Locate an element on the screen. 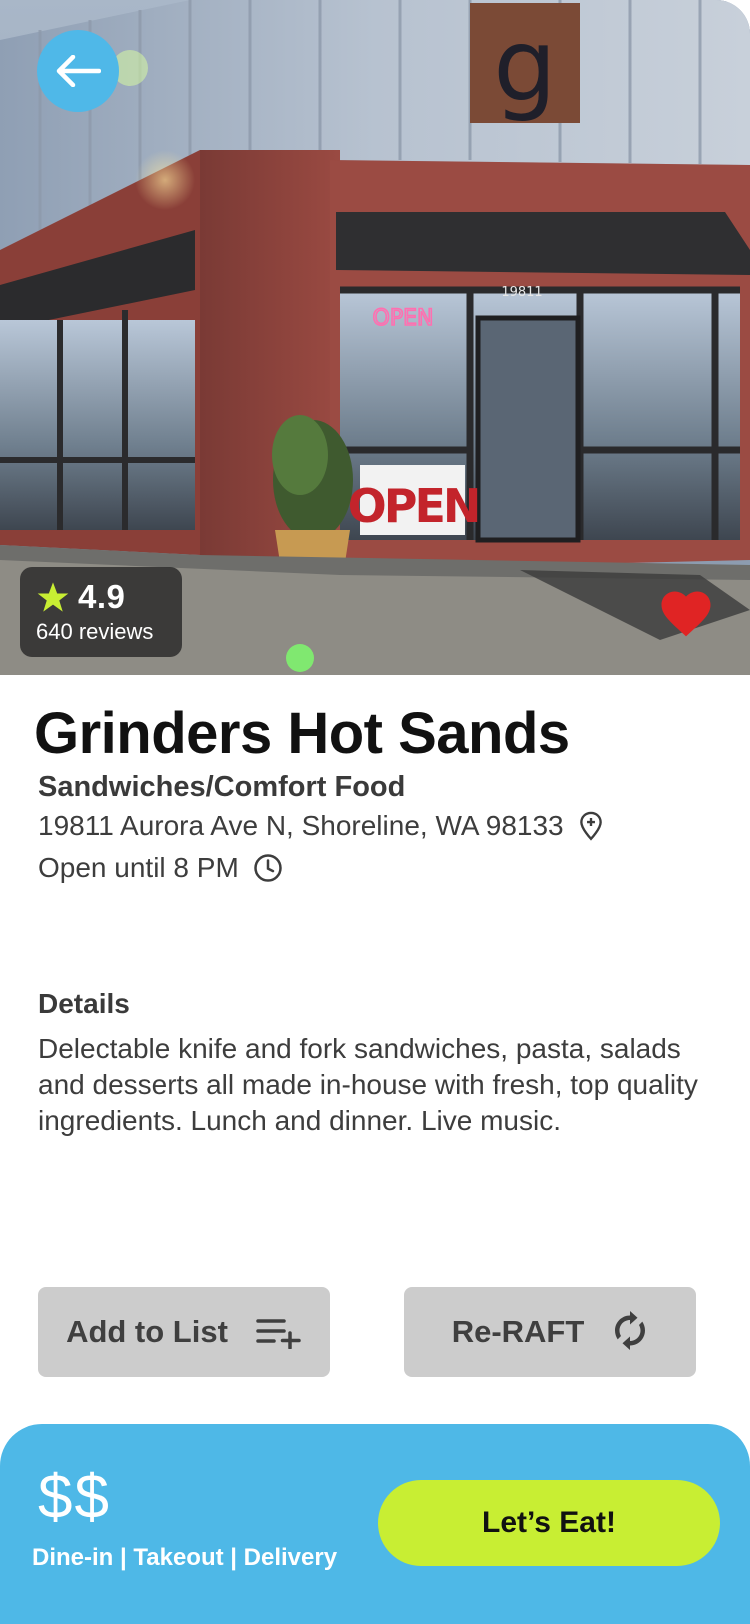  logo-letter: g is located at coordinates (524, 65).